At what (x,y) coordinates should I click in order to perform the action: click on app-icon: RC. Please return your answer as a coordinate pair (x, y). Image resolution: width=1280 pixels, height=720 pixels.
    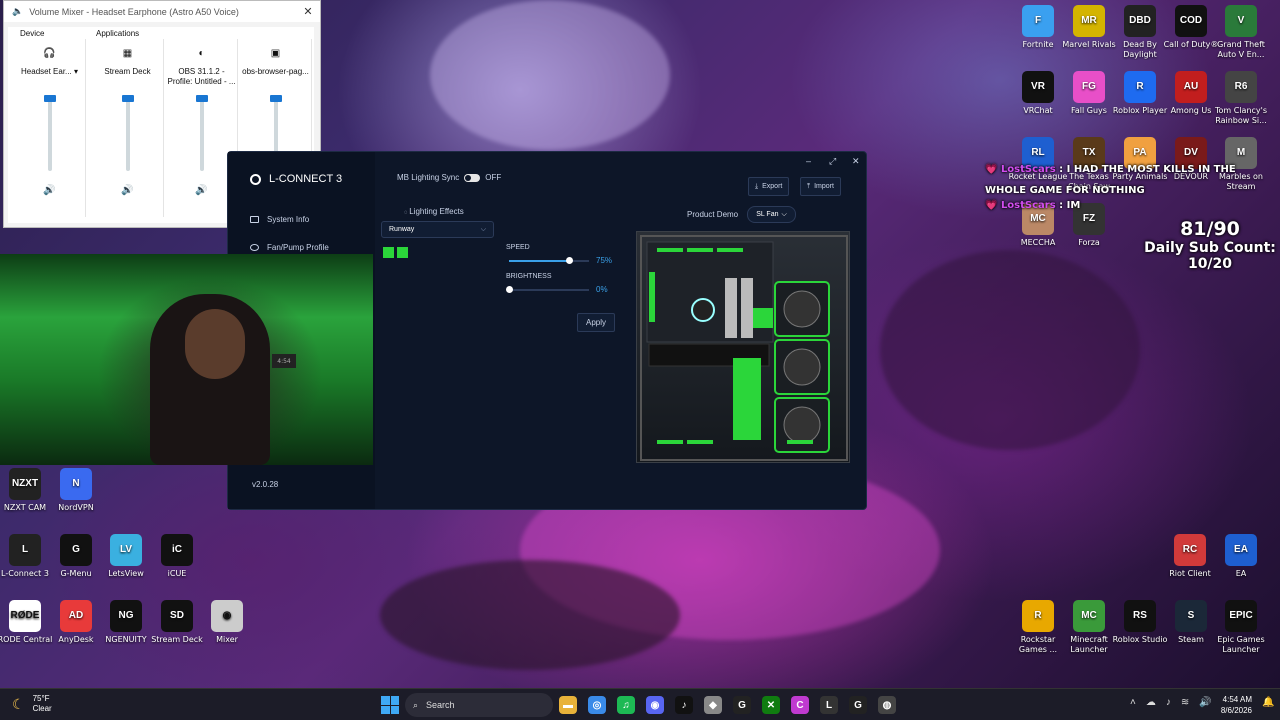
    Looking at the image, I should click on (1190, 550).